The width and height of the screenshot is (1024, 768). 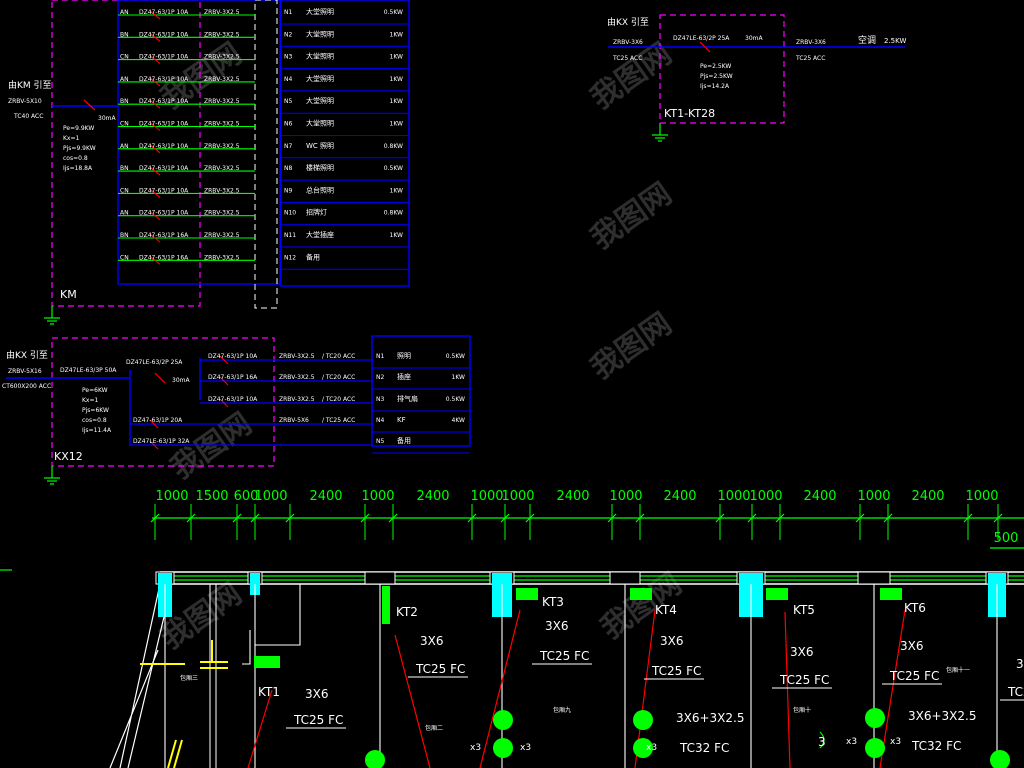 I want to click on trunk-cable-label: 3X6+3X2.5, so click(x=942, y=716).